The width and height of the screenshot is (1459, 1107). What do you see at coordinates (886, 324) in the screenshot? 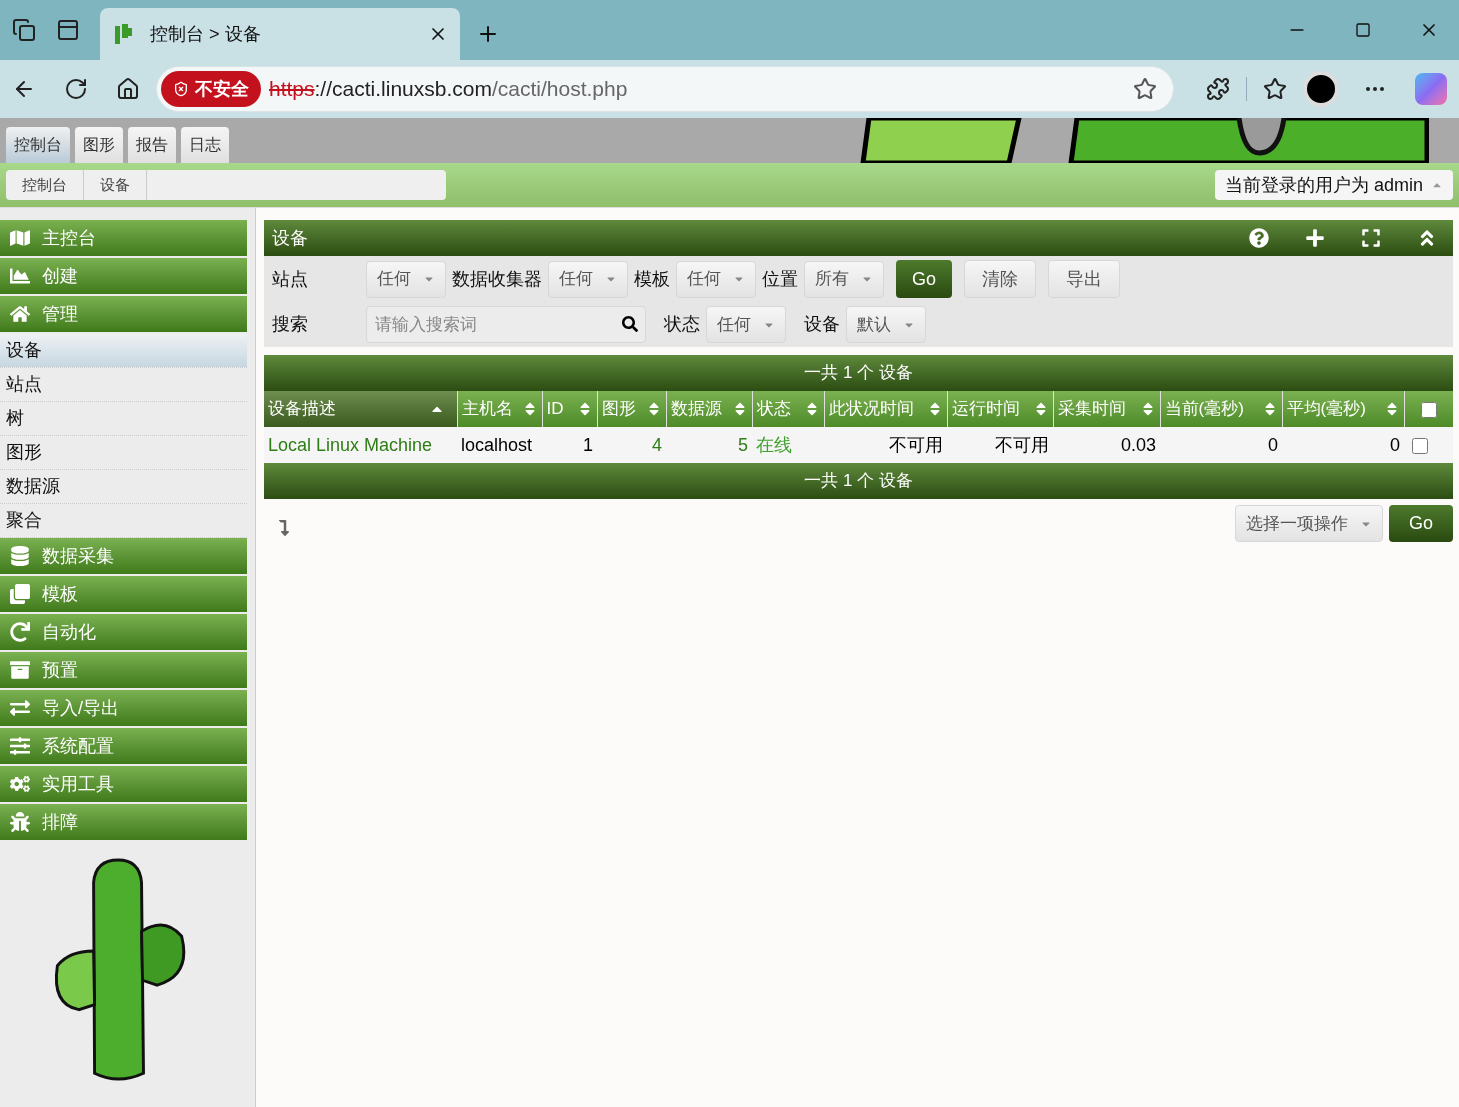
I see `filter-dropdown: 默认` at bounding box center [886, 324].